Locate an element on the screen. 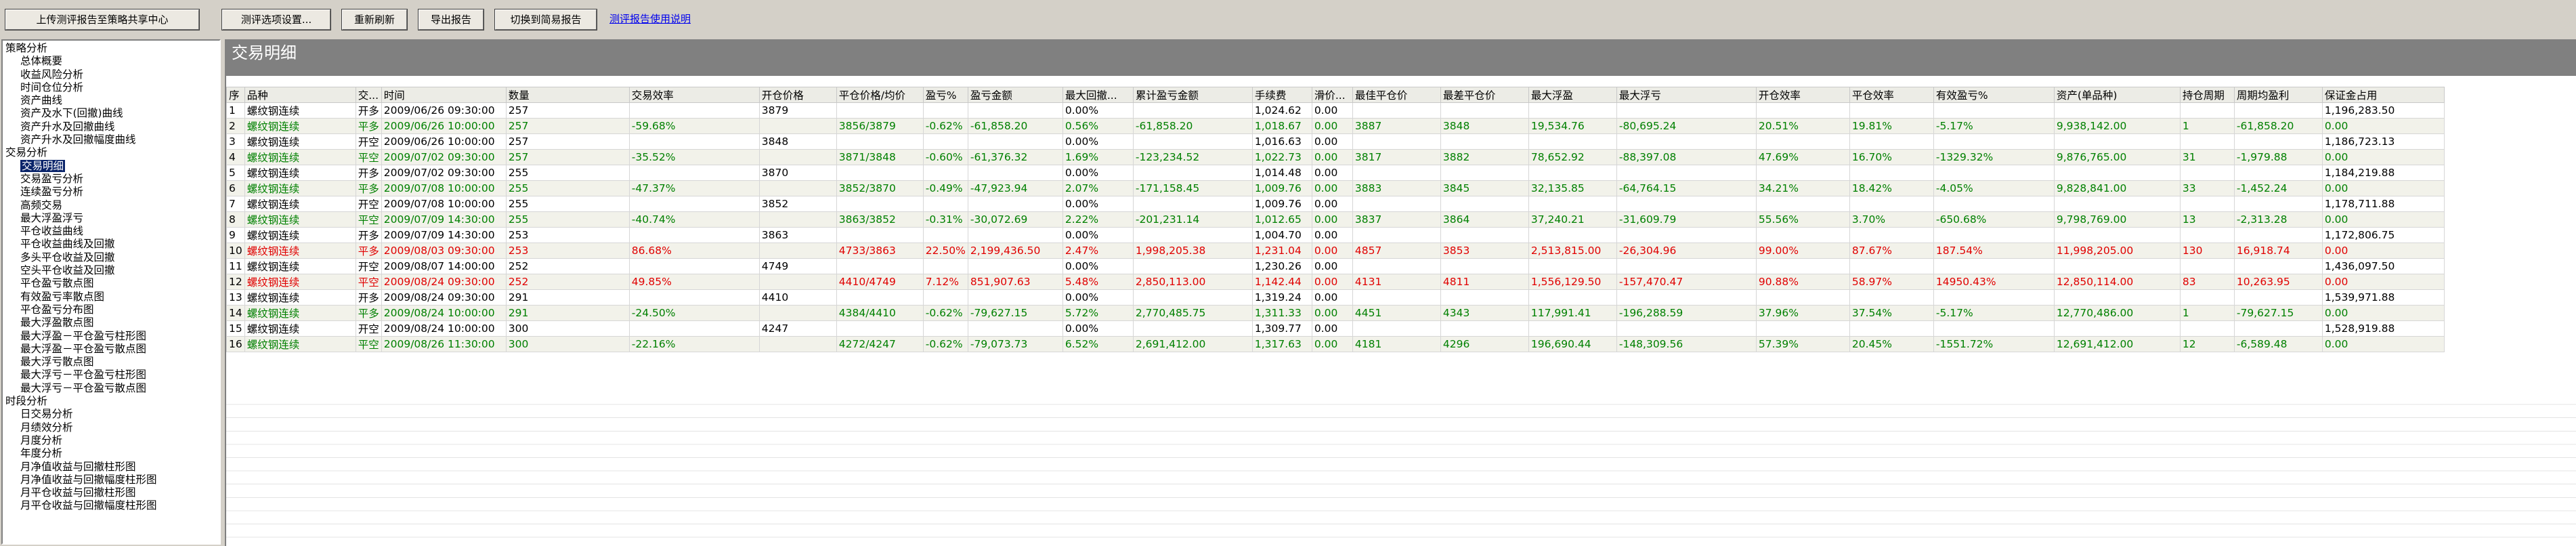  tree-item: 总体概要 is located at coordinates (112, 61).